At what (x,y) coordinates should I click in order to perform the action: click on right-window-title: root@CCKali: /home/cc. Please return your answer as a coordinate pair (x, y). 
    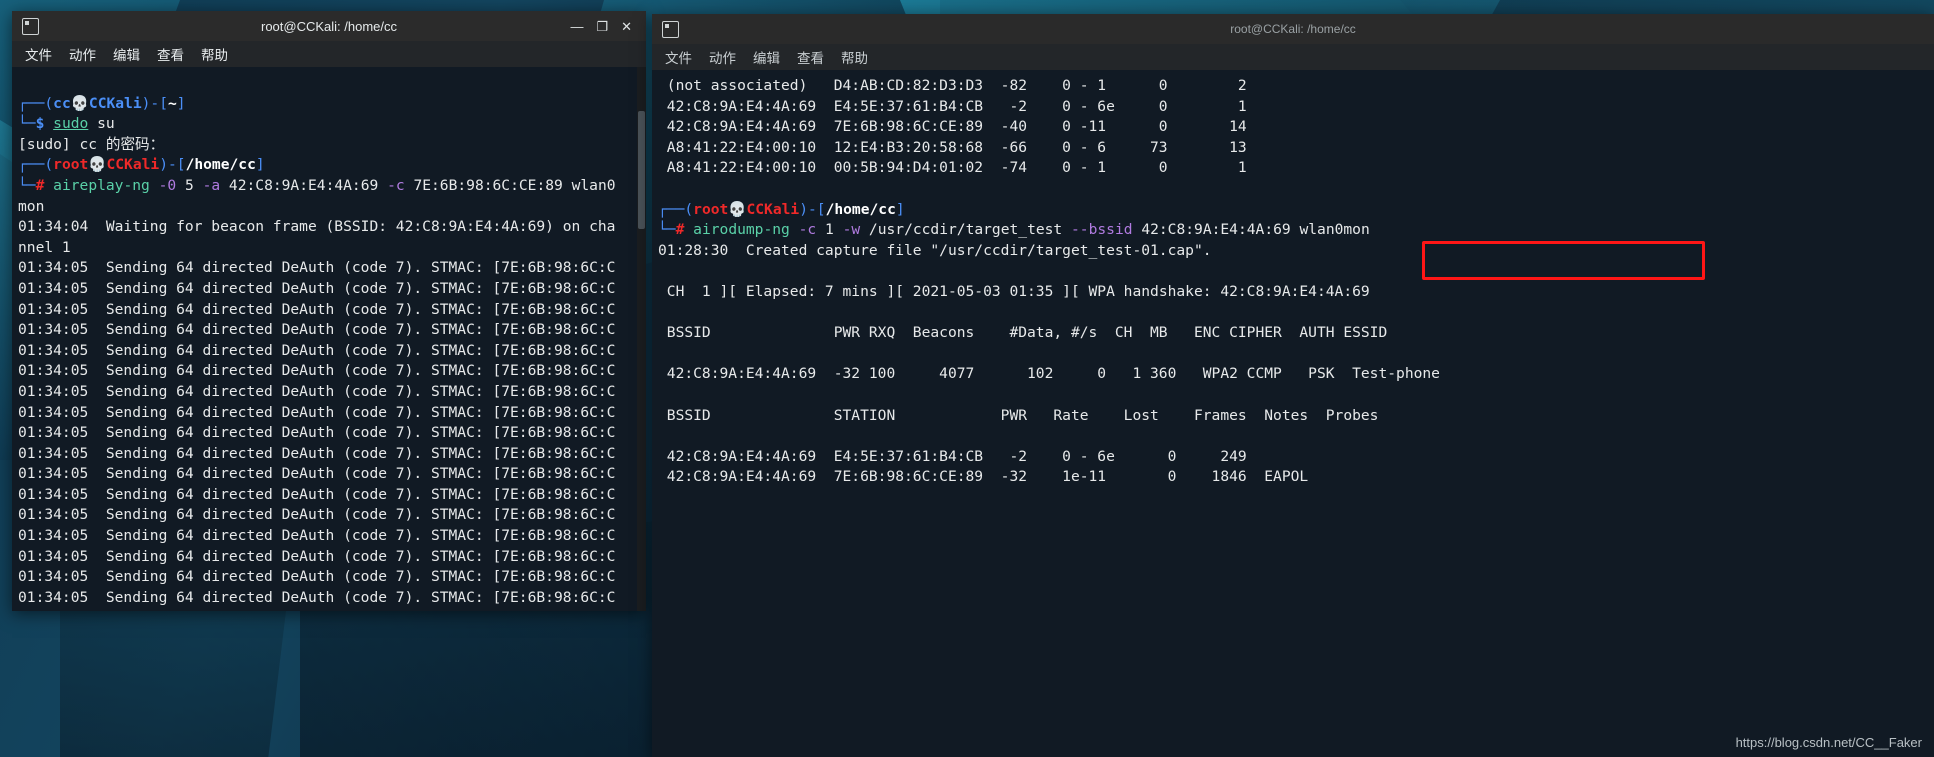
    Looking at the image, I should click on (1293, 29).